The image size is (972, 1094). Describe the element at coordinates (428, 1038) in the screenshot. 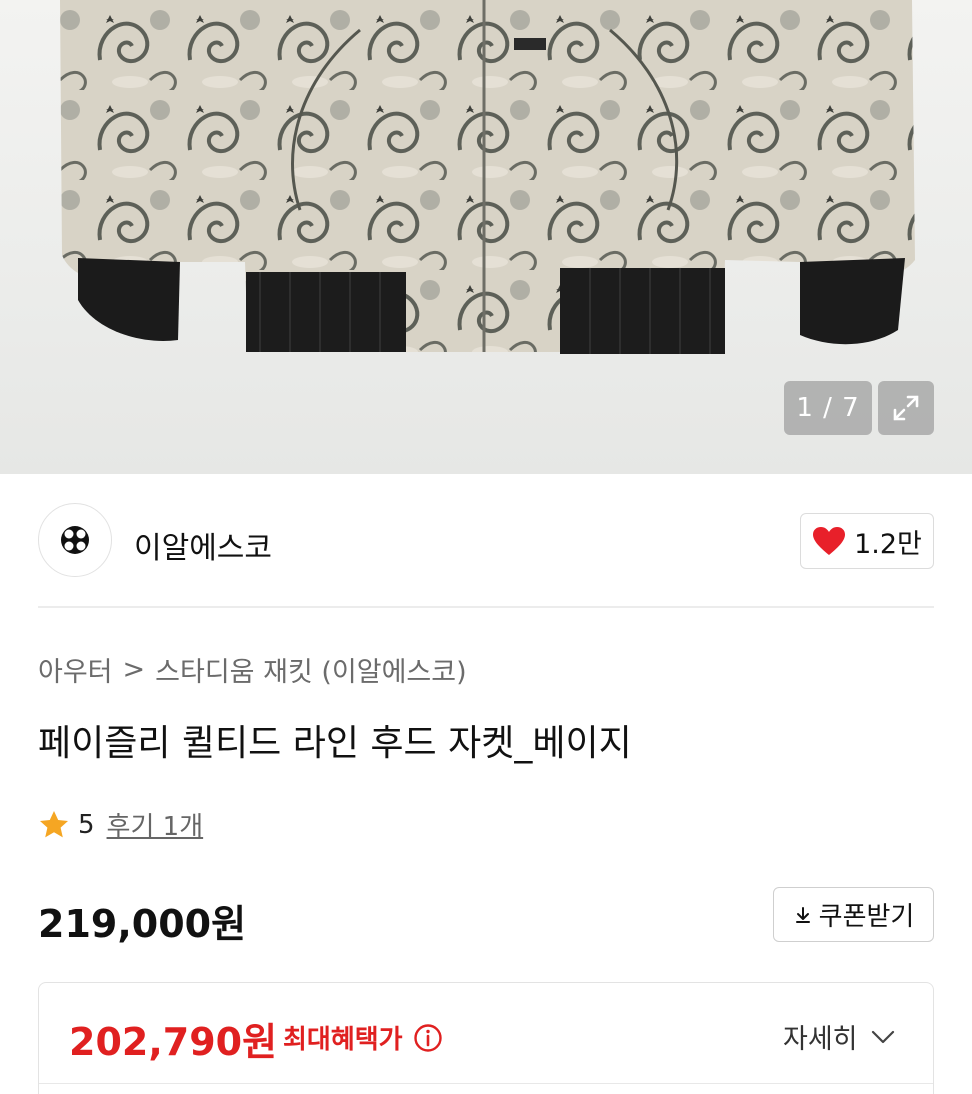

I see `info-icon` at that location.